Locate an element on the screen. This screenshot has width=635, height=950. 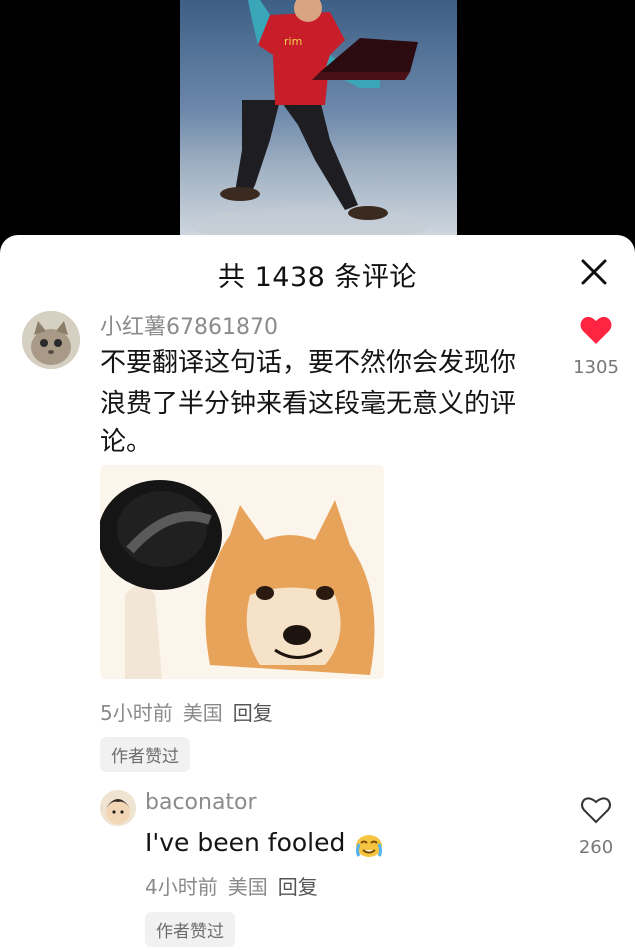
svg-text: rim is located at coordinates (293, 41).